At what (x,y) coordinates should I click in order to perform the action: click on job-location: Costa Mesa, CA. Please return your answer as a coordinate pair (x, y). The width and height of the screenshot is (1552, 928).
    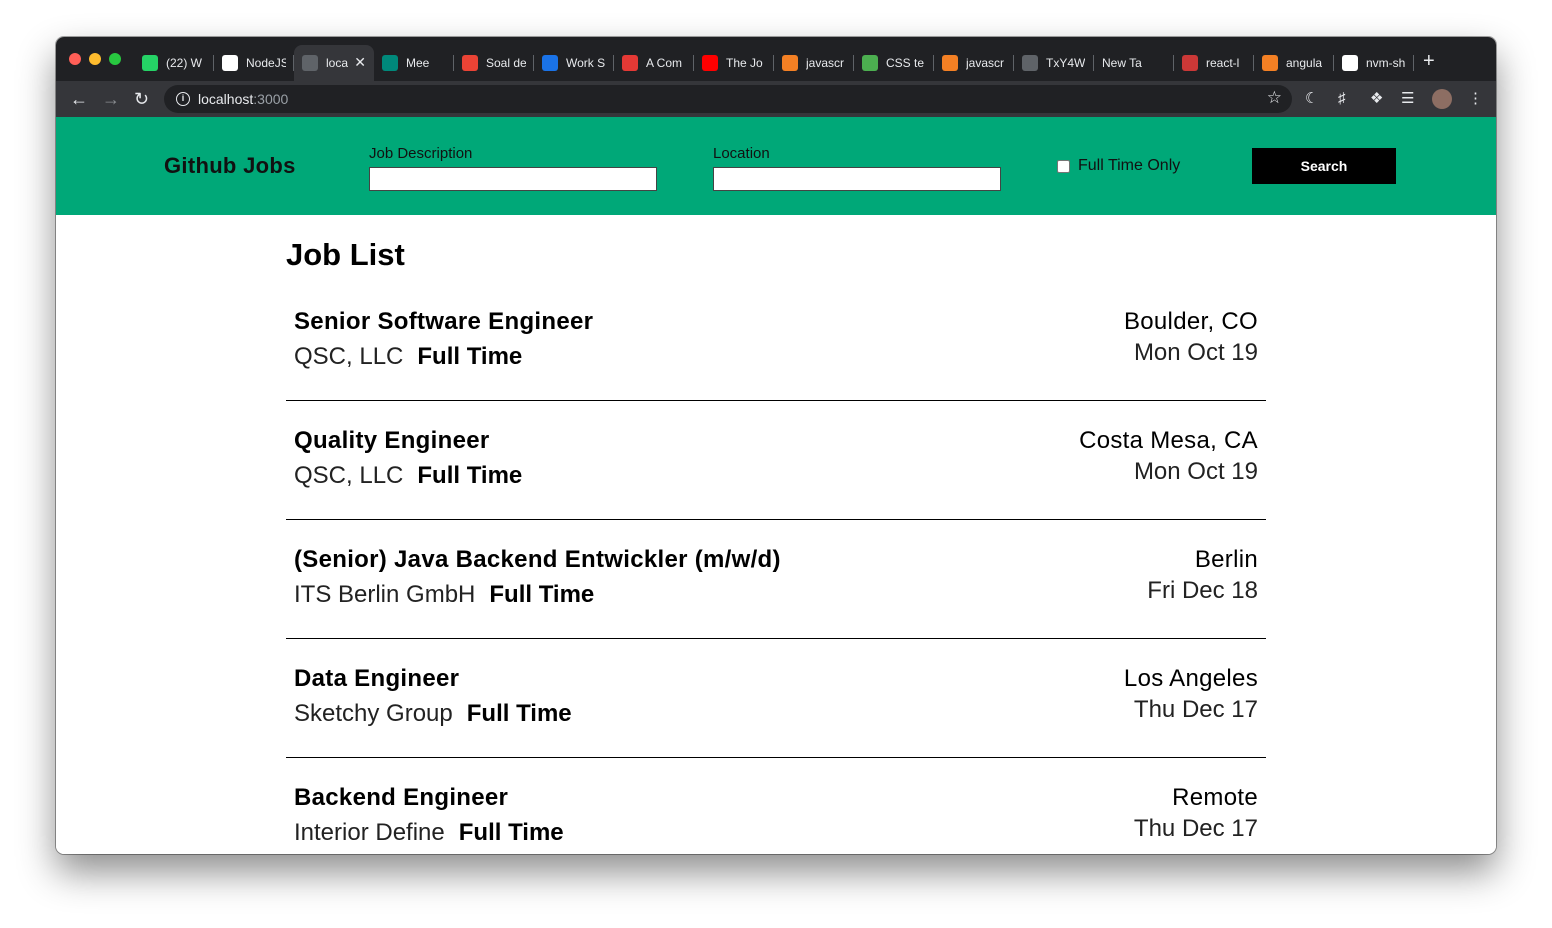
    Looking at the image, I should click on (1168, 440).